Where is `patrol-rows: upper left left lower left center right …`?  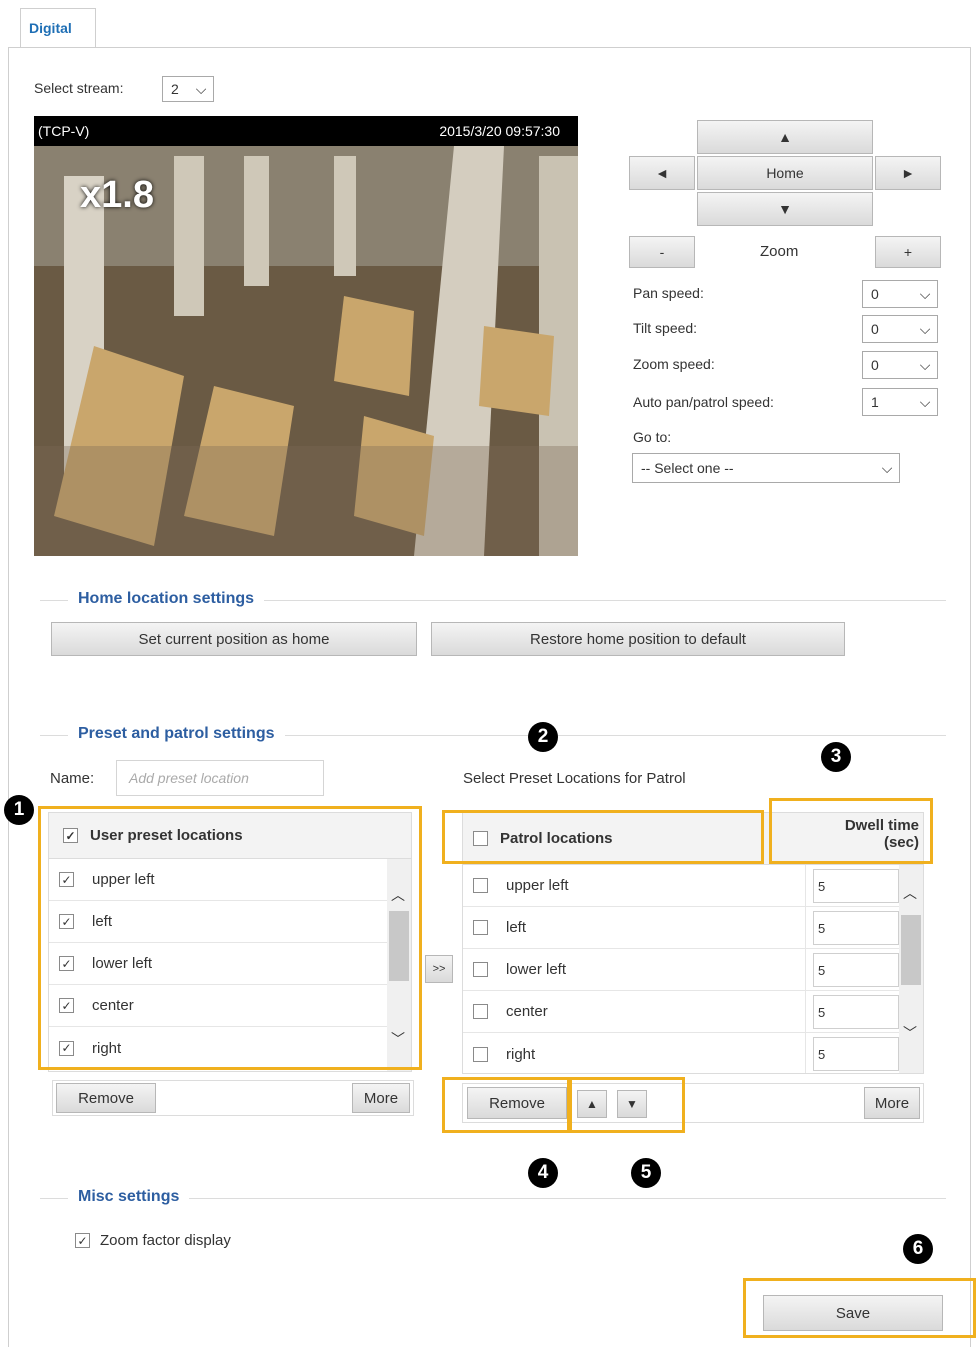 patrol-rows: upper left left lower left center right … is located at coordinates (693, 969).